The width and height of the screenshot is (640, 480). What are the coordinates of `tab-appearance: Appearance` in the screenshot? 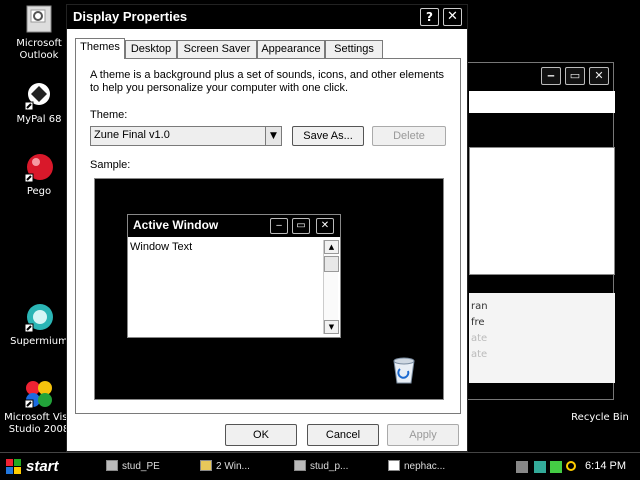 It's located at (291, 49).